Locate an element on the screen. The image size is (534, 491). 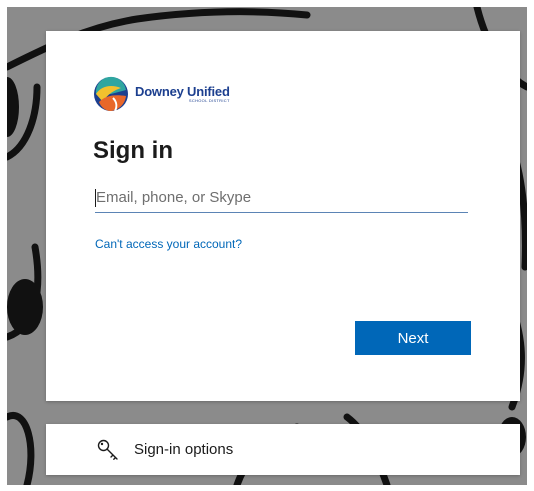
district-logo-icon is located at coordinates (111, 94).